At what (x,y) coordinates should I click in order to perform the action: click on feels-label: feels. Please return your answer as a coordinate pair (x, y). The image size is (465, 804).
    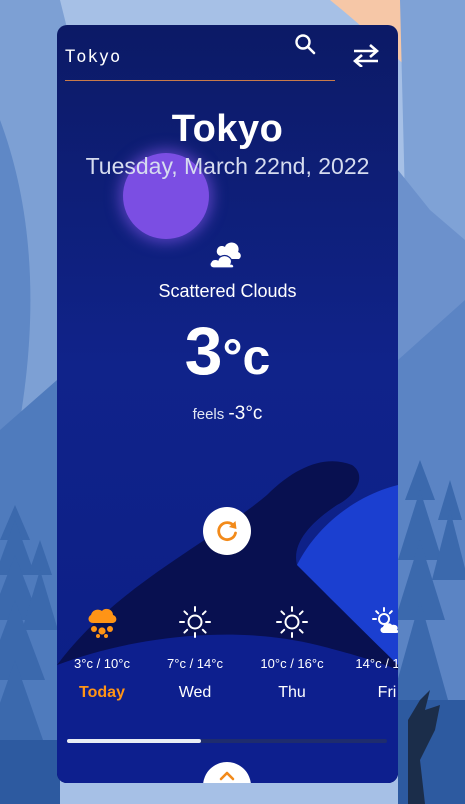
    Looking at the image, I should click on (208, 414).